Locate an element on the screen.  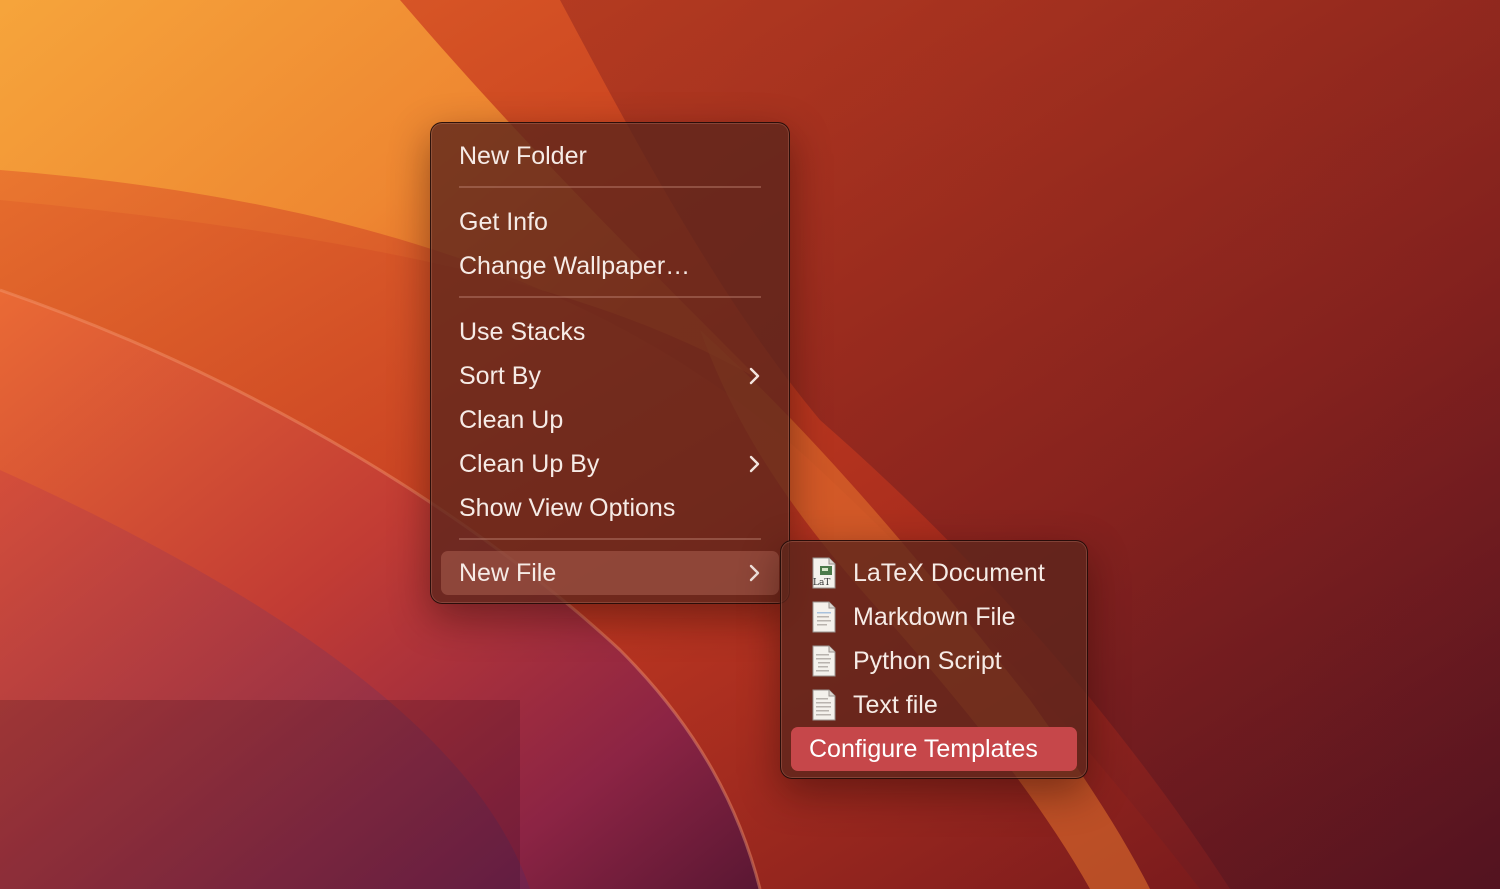
menu-item-label: Use Stacks is located at coordinates (522, 332).